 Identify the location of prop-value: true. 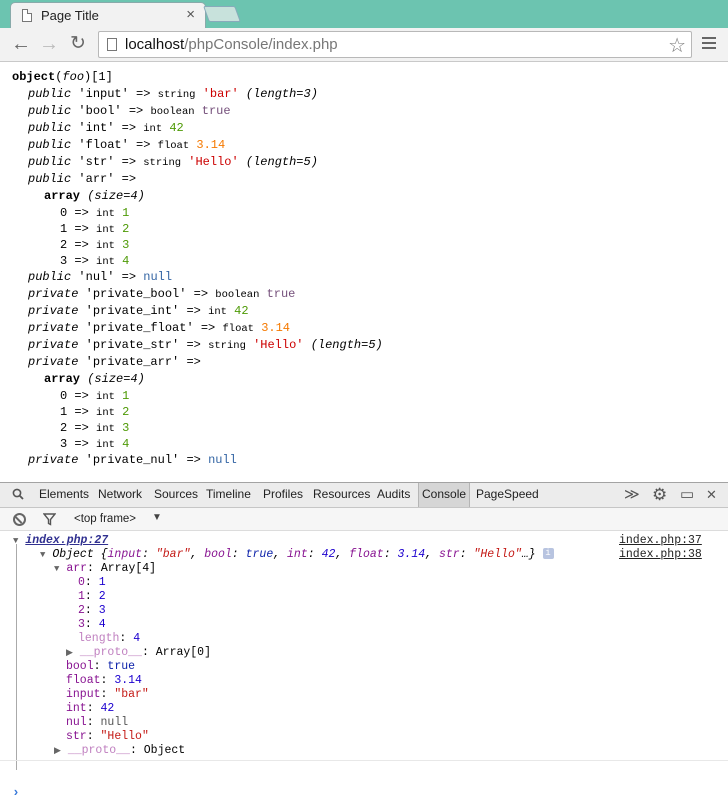
(281, 294).